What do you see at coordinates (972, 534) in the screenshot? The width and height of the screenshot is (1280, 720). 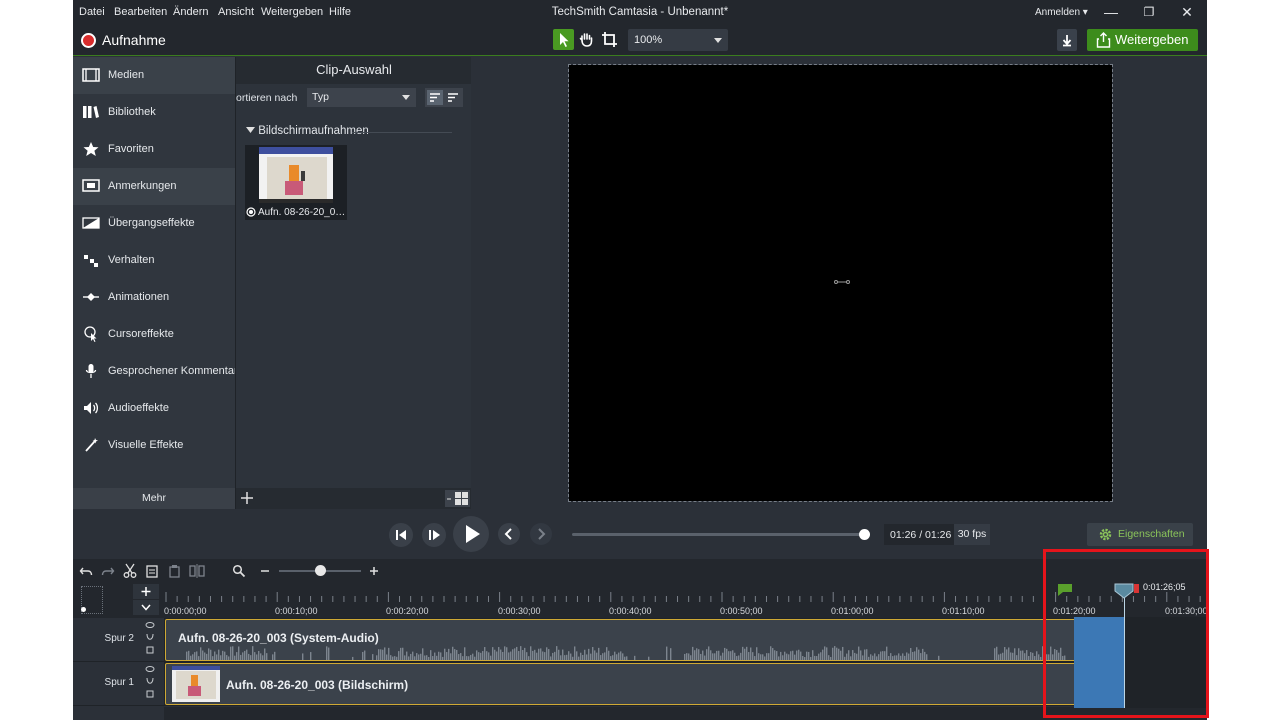 I see `fps-display: 30 fps` at bounding box center [972, 534].